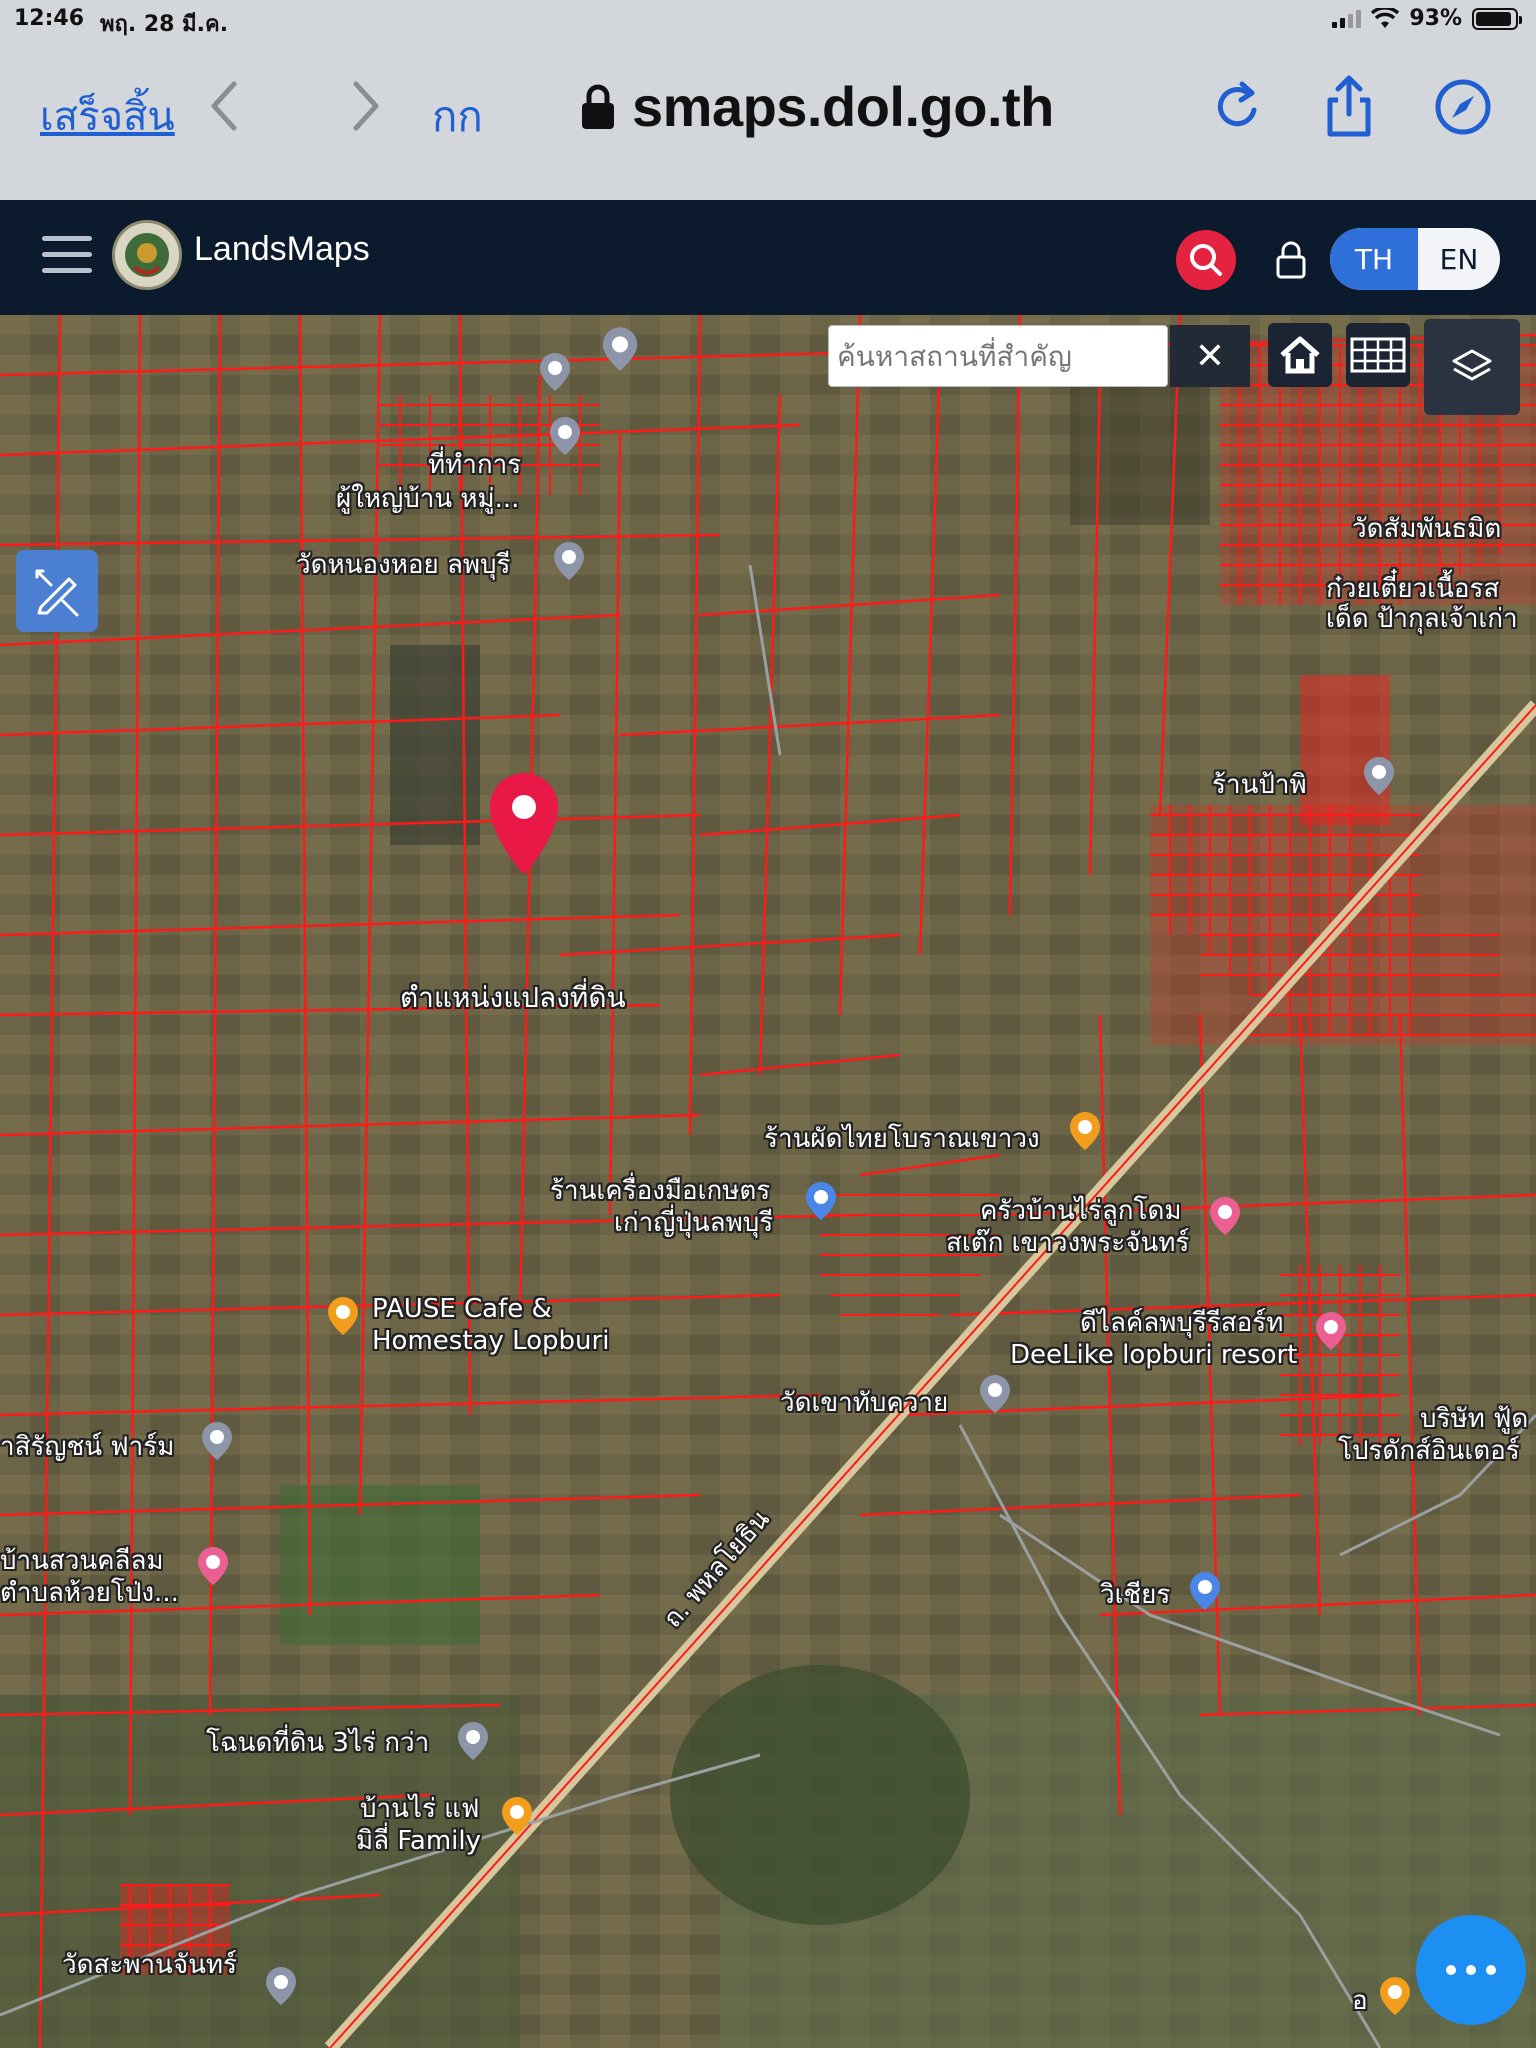 This screenshot has height=2048, width=1536. What do you see at coordinates (1291, 260) in the screenshot?
I see `login-lock-icon` at bounding box center [1291, 260].